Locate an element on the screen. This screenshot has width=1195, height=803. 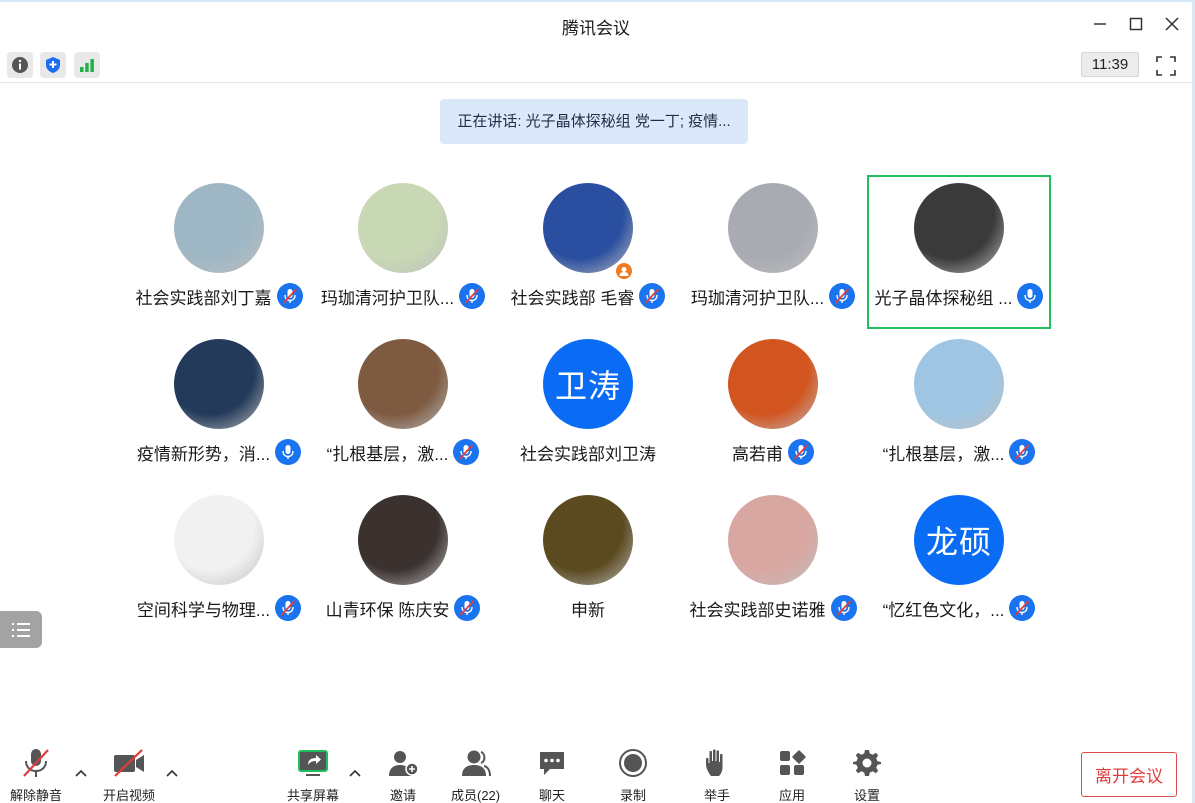
chat-label: 聊天 is located at coordinates (551, 795).